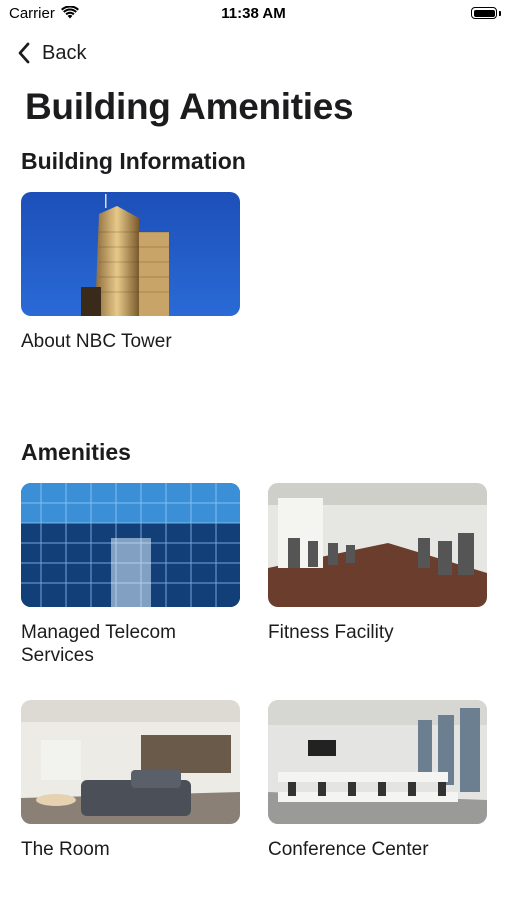  What do you see at coordinates (133, 161) in the screenshot?
I see `section-title-building-information: Building Information` at bounding box center [133, 161].